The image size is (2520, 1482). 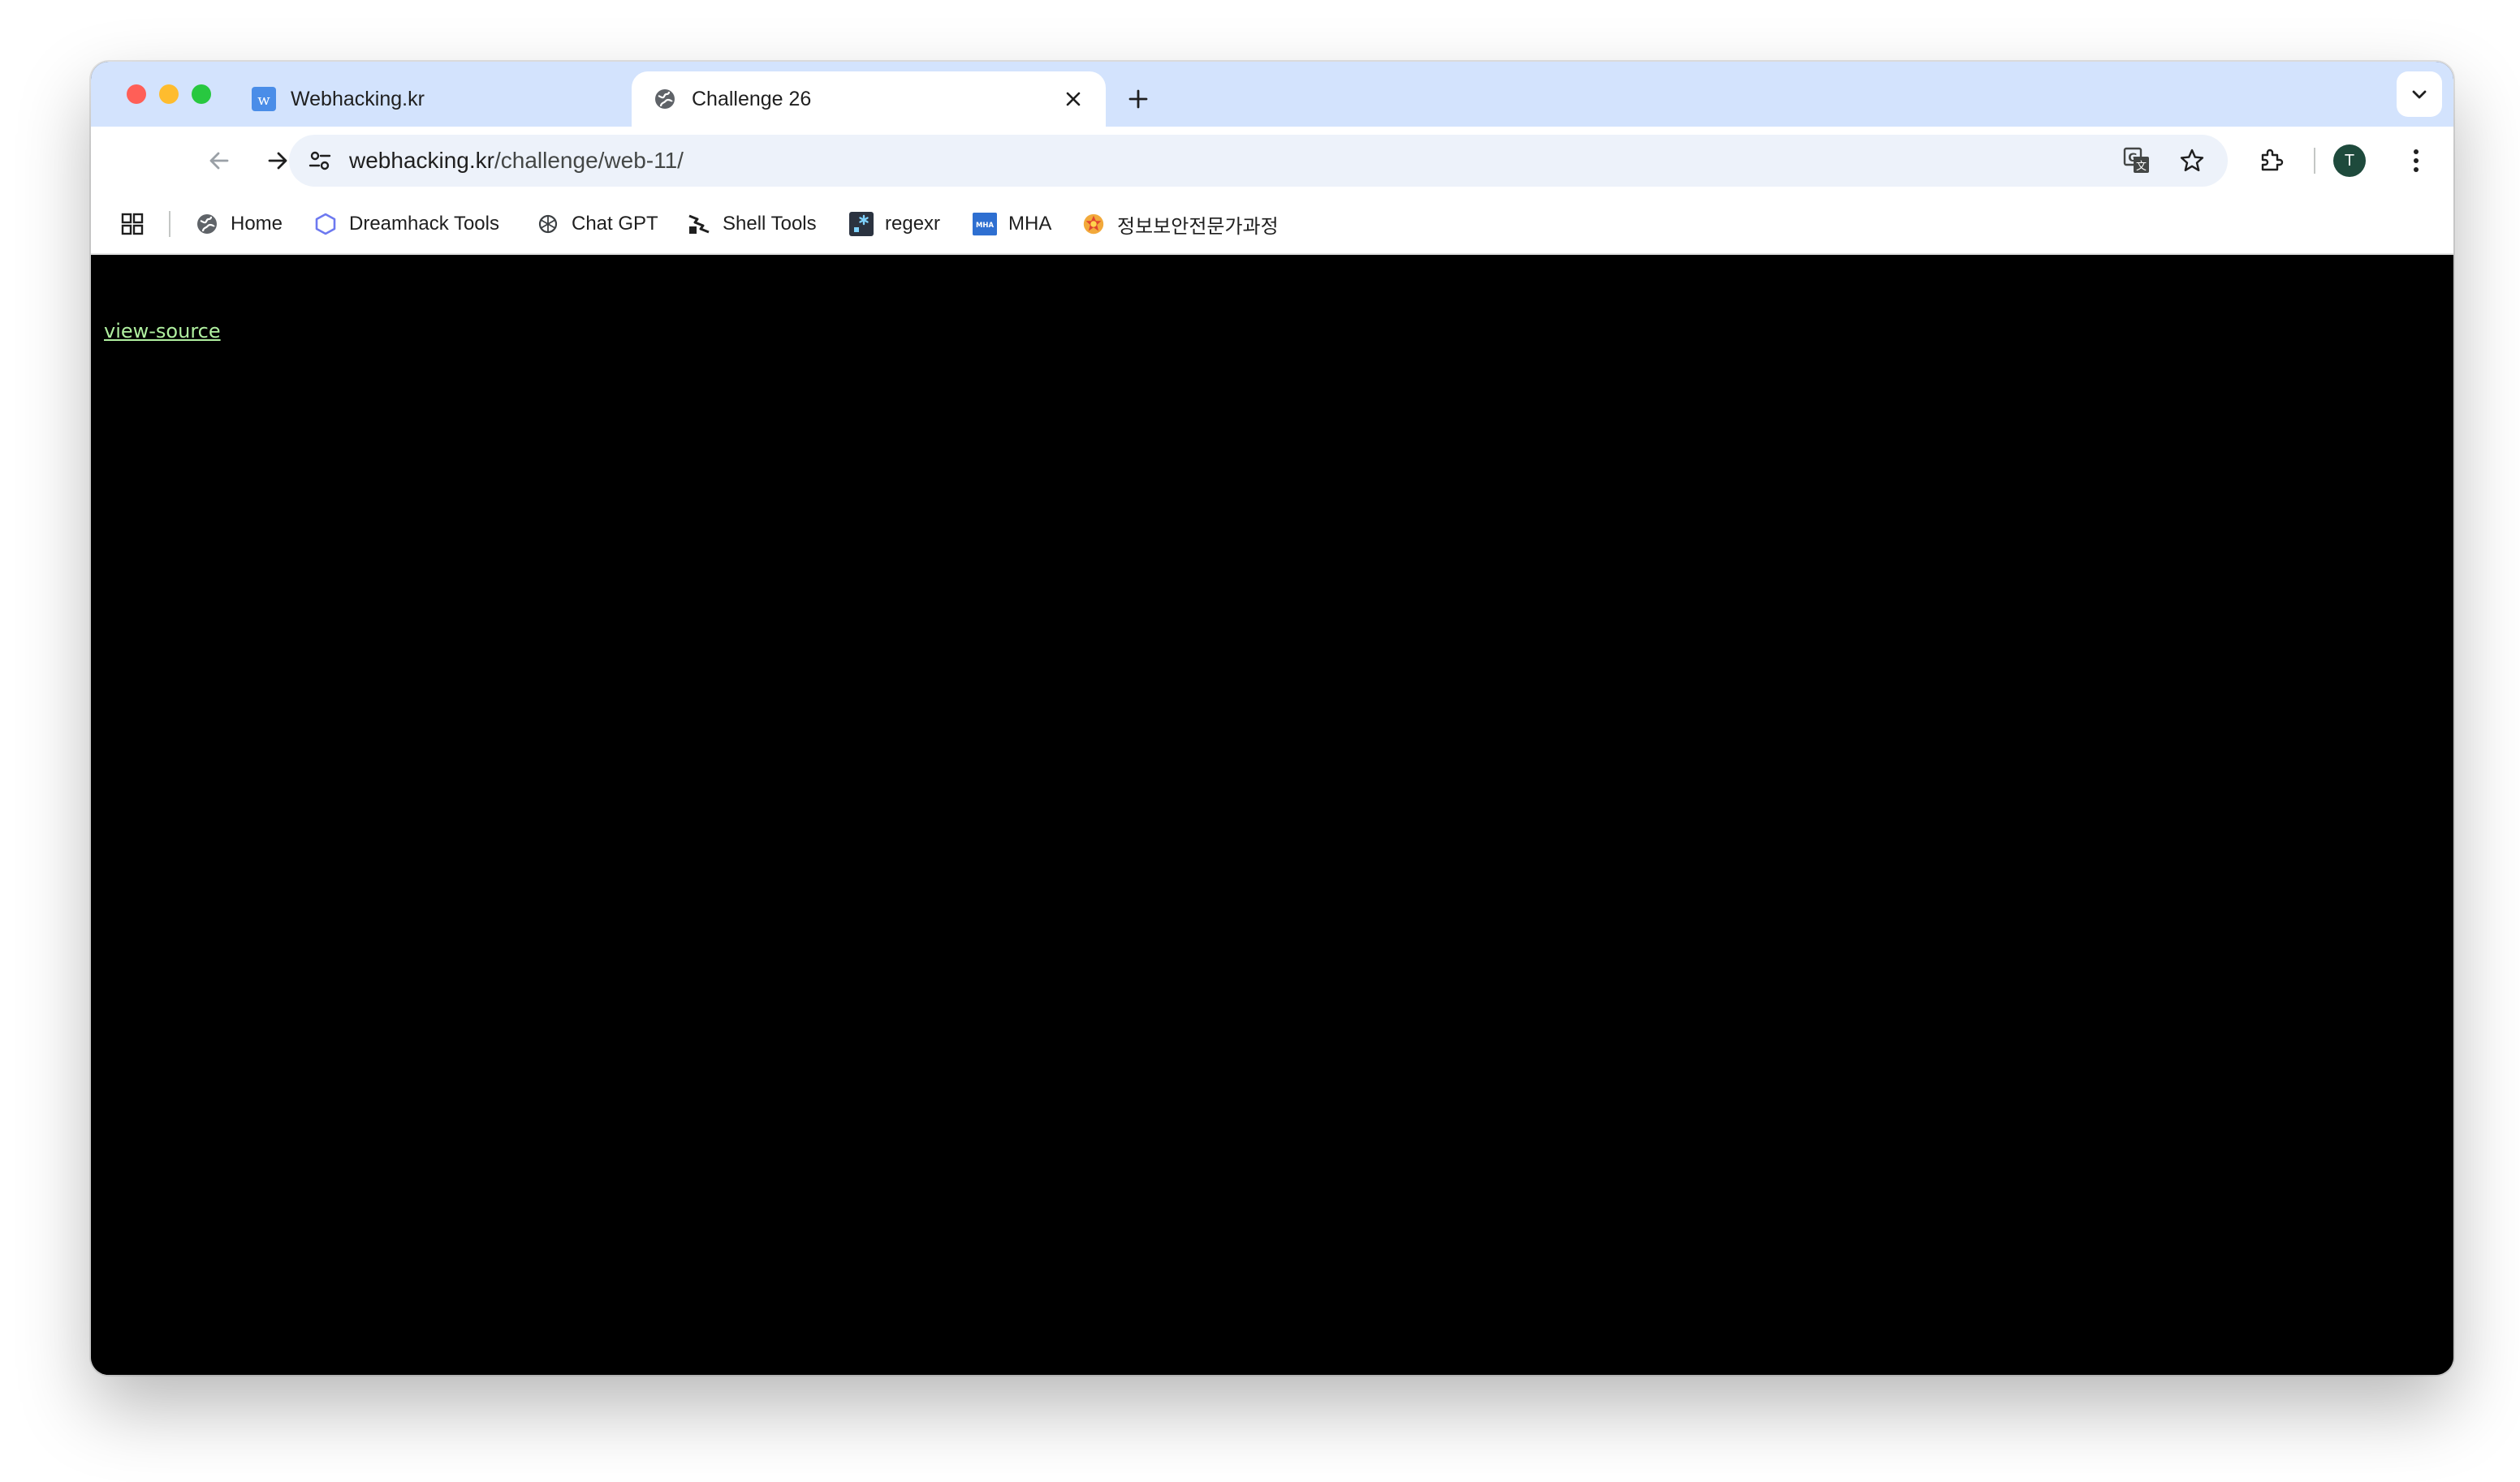 What do you see at coordinates (869, 99) in the screenshot?
I see `tab-challenge-26: Challenge 26` at bounding box center [869, 99].